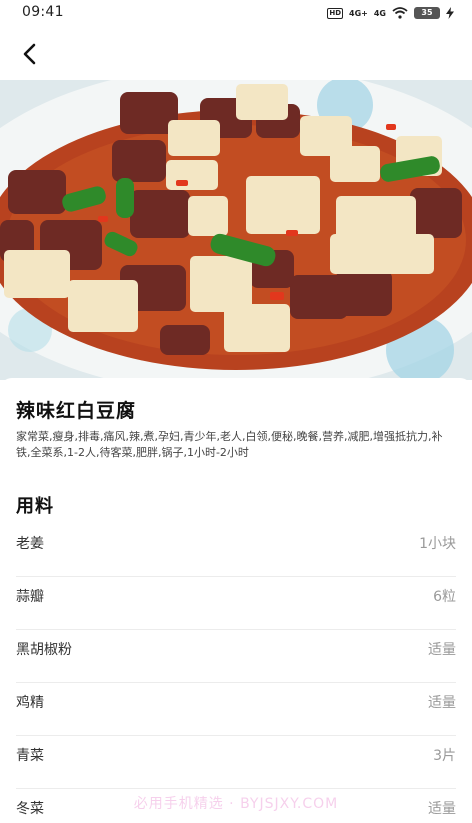  What do you see at coordinates (76, 411) in the screenshot?
I see `recipe-title: 辣味红白豆腐` at bounding box center [76, 411].